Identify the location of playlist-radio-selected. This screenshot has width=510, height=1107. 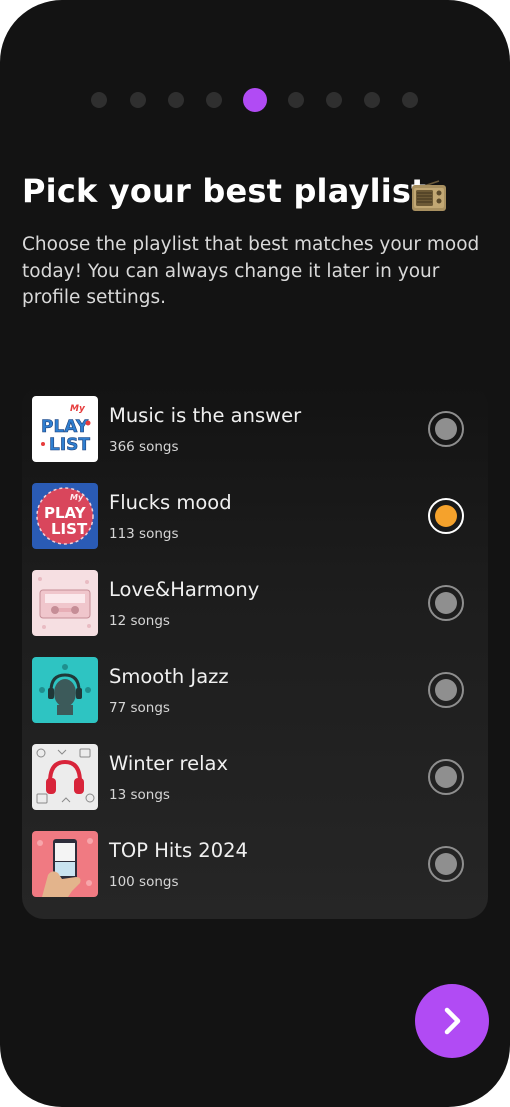
(446, 516).